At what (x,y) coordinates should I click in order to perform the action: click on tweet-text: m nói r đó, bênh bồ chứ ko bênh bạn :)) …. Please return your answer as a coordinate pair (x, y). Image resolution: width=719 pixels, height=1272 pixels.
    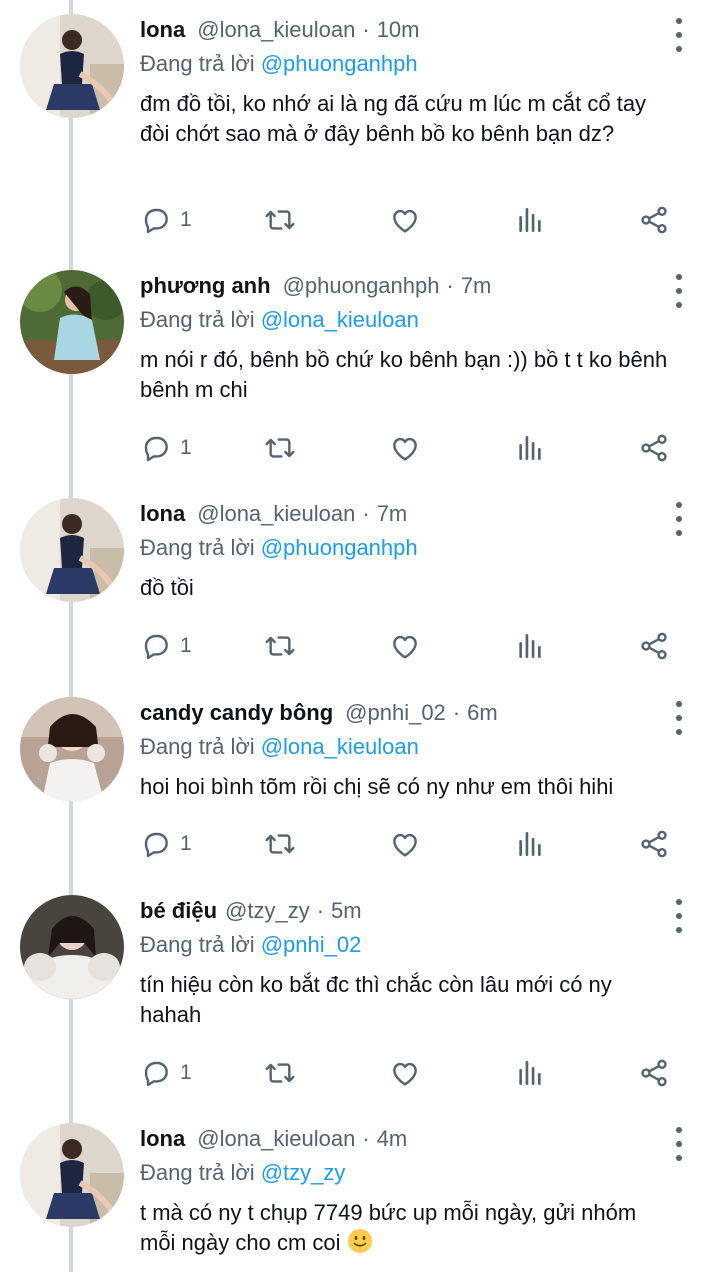
    Looking at the image, I should click on (404, 374).